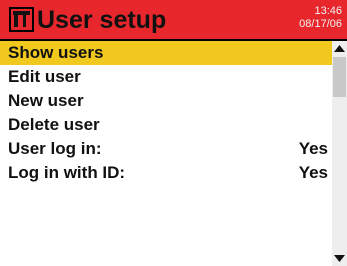 The image size is (347, 266). Describe the element at coordinates (320, 24) in the screenshot. I see `date-text: 08/17/06` at that location.